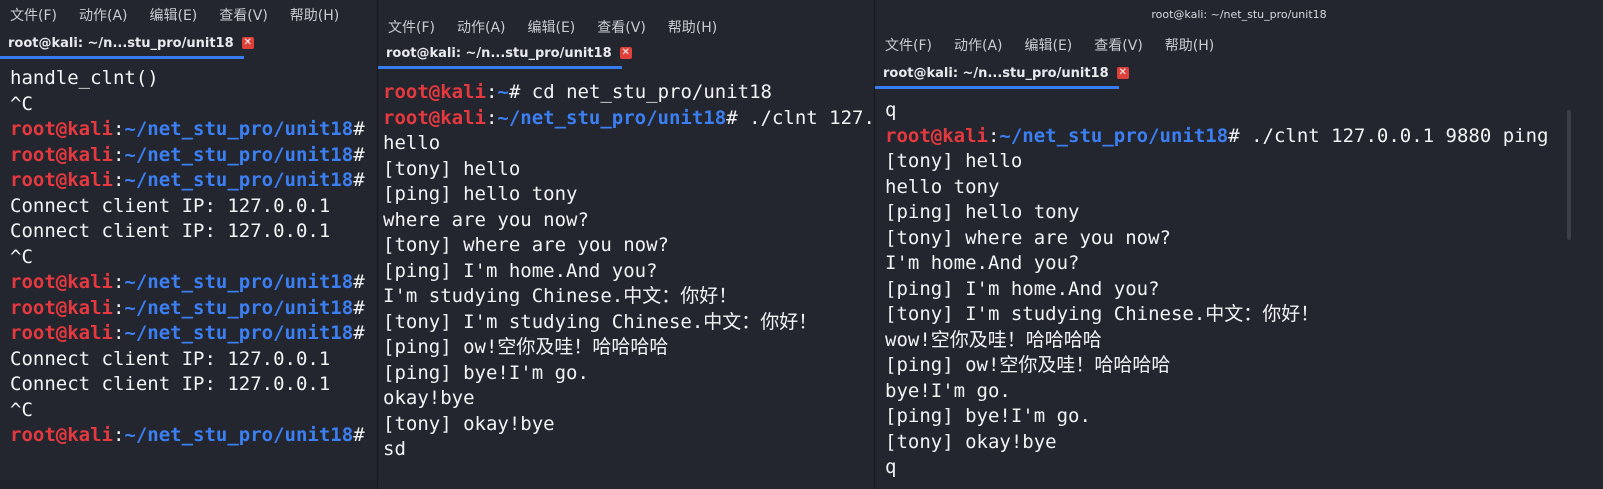 This screenshot has height=489, width=1603. What do you see at coordinates (1569, 175) in the screenshot?
I see `scrollbar-thumb` at bounding box center [1569, 175].